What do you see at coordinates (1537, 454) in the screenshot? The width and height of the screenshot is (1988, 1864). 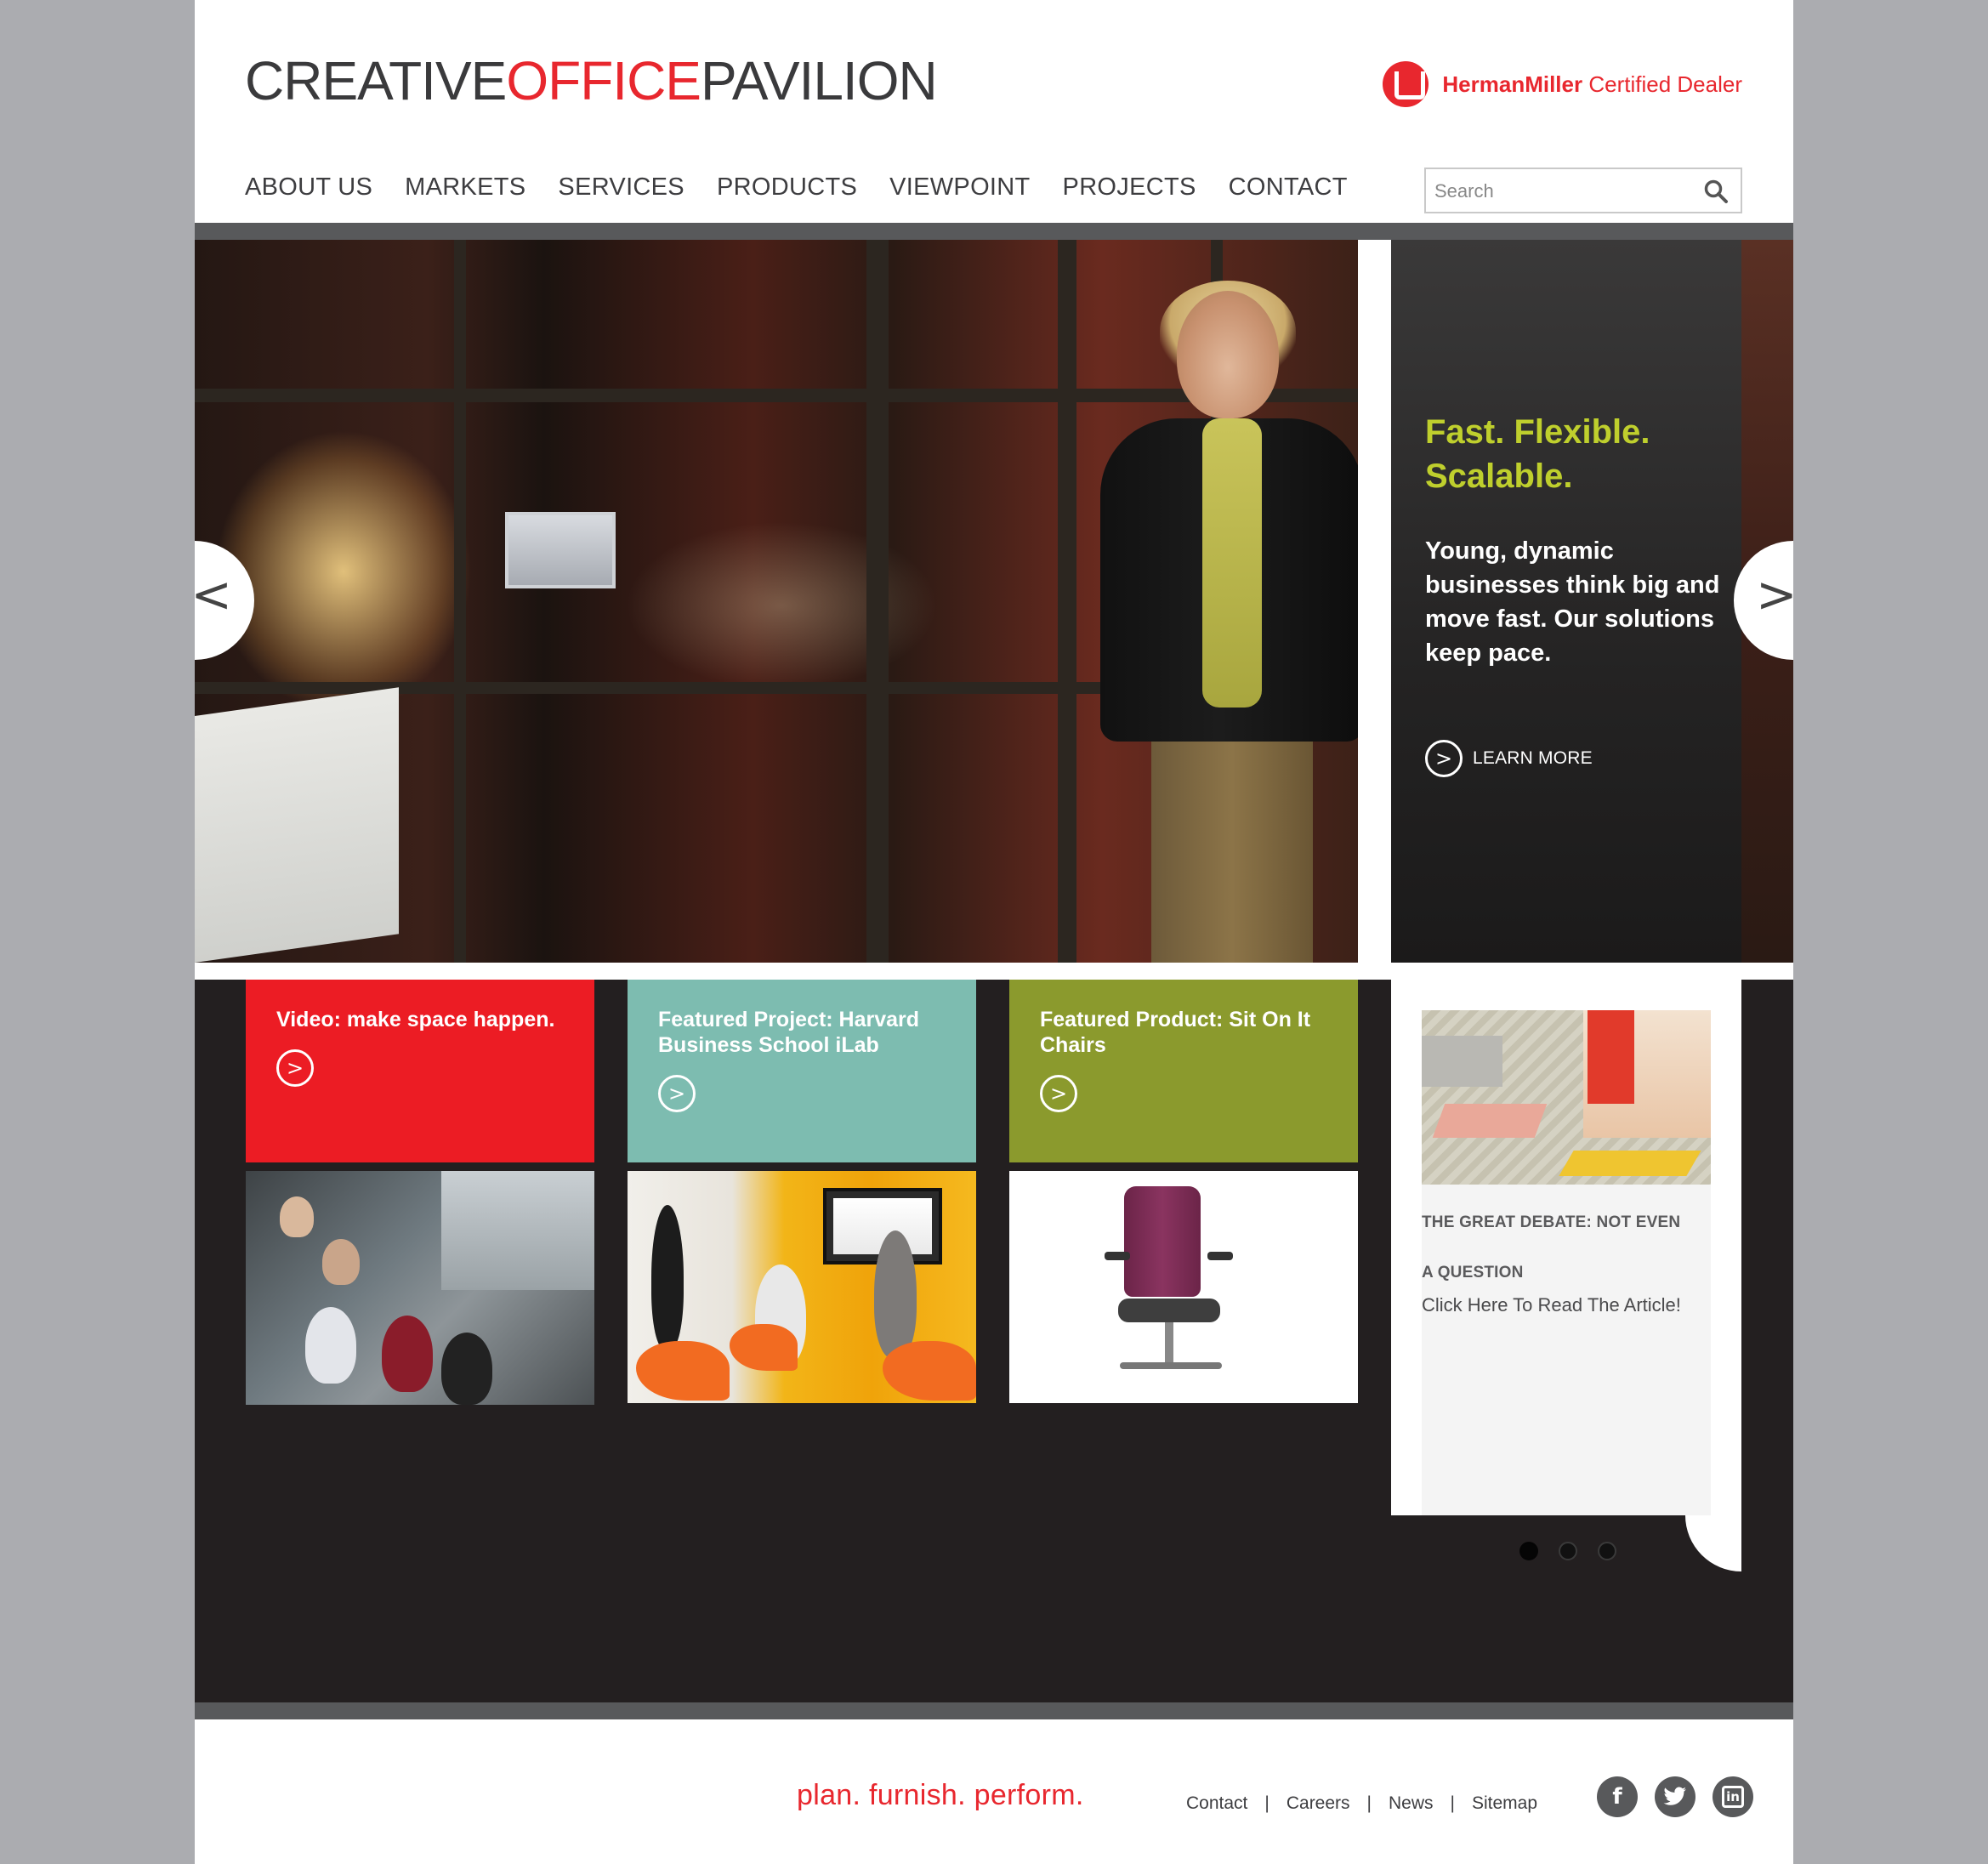 I see `hero-headline: Fast. Flexible. Scalable.` at bounding box center [1537, 454].